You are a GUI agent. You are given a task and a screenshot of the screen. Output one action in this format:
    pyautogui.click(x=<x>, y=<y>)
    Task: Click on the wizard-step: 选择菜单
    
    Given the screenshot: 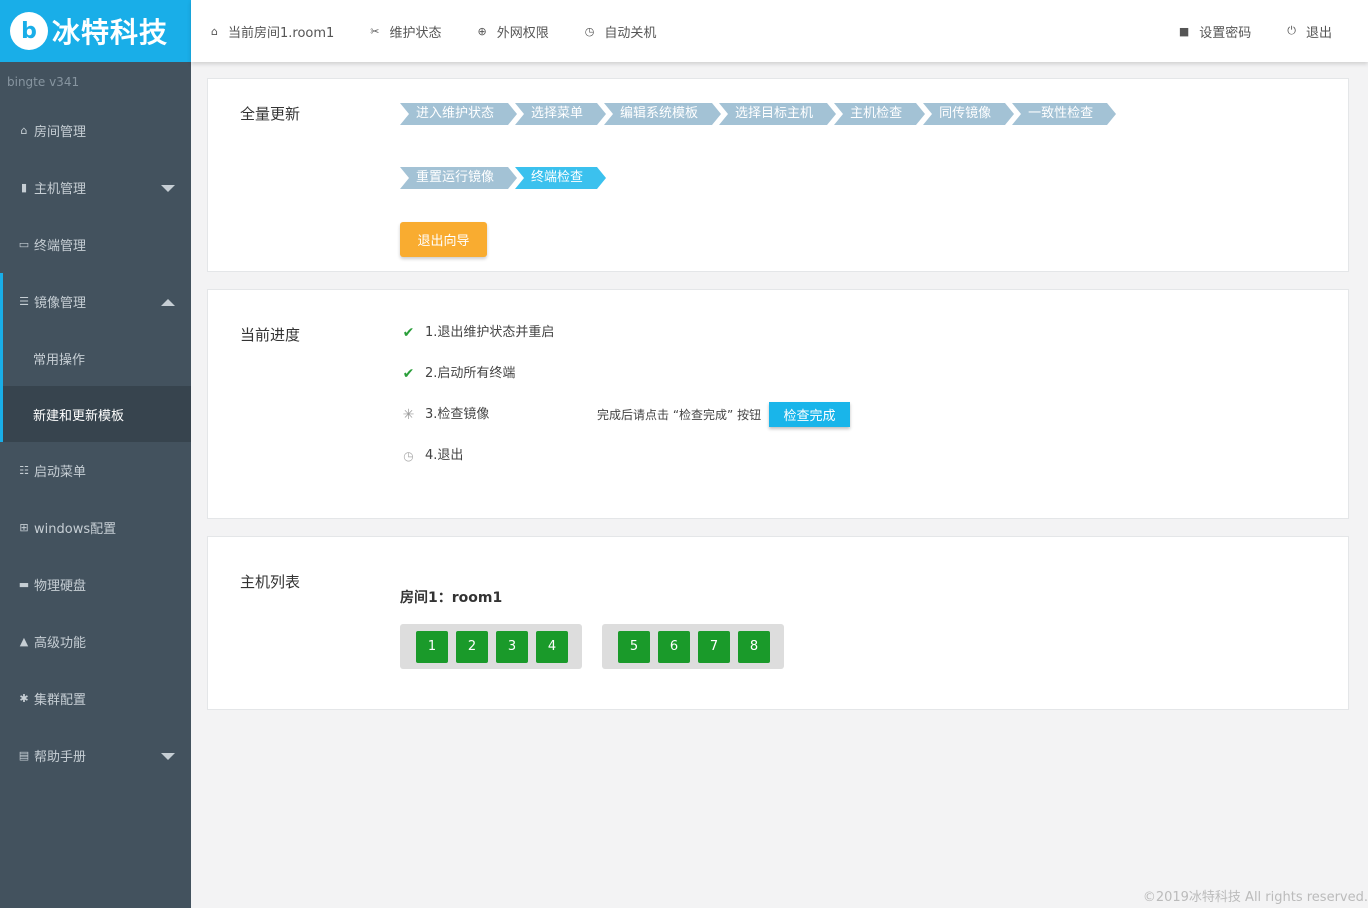 What is the action you would take?
    pyautogui.click(x=561, y=114)
    